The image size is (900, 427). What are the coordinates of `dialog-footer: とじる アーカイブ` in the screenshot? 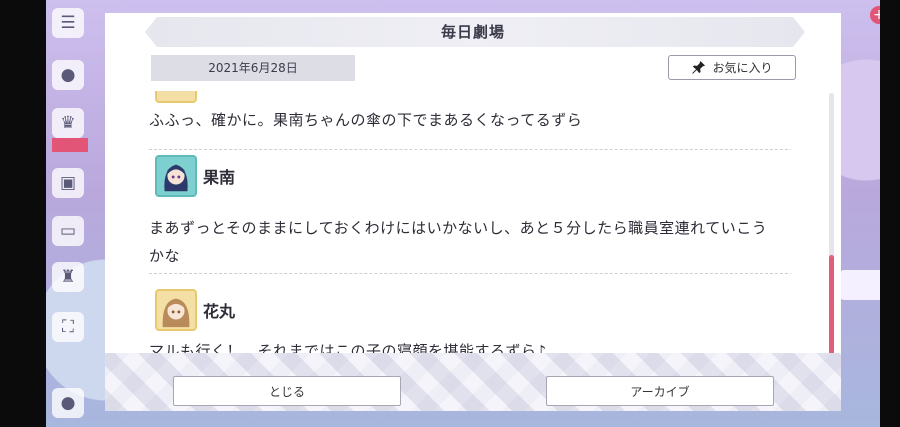 It's located at (473, 382).